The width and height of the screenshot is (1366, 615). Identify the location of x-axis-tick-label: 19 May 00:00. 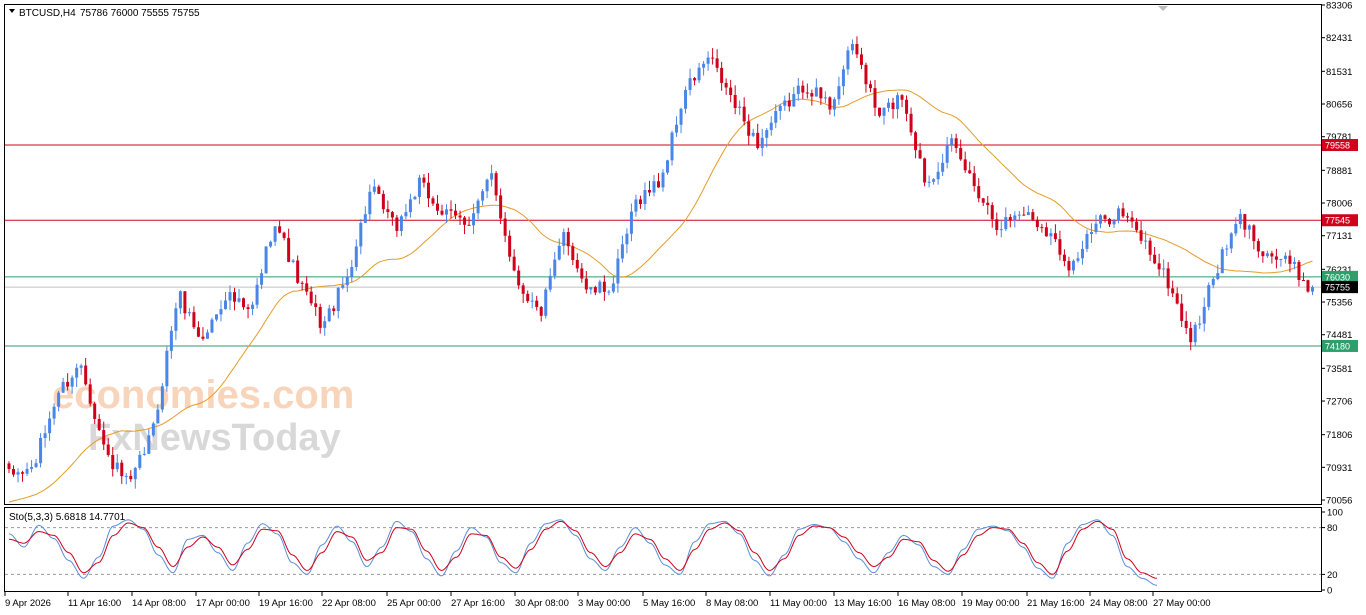
(991, 603).